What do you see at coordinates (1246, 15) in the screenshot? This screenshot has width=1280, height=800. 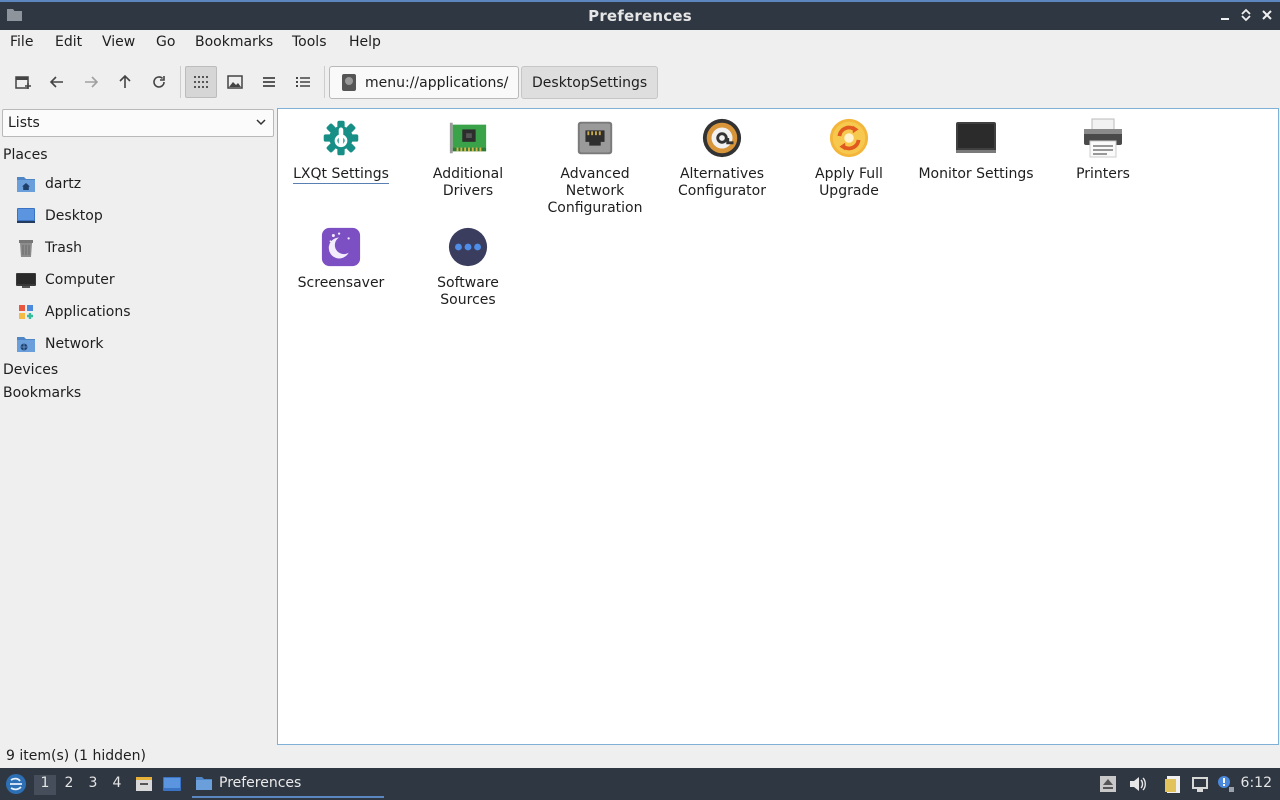 I see `maximize-icon` at bounding box center [1246, 15].